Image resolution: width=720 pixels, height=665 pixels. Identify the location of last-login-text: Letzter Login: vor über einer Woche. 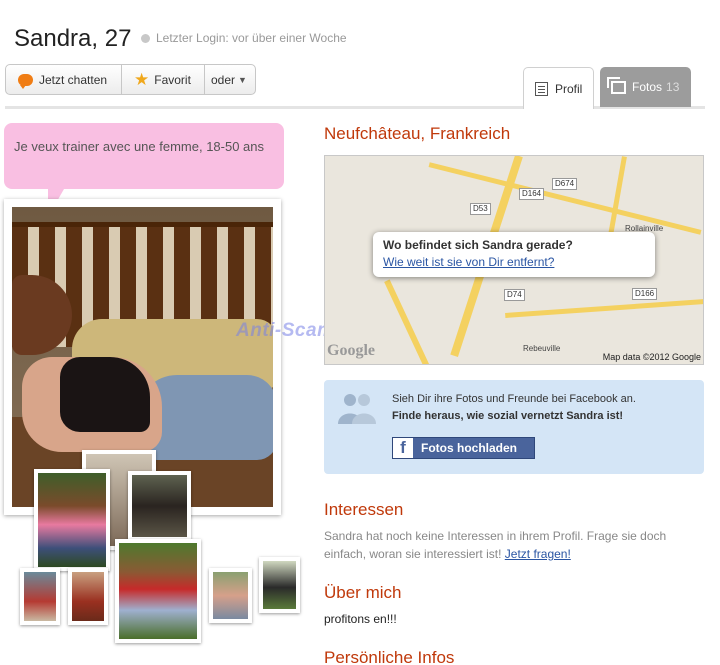
(251, 38).